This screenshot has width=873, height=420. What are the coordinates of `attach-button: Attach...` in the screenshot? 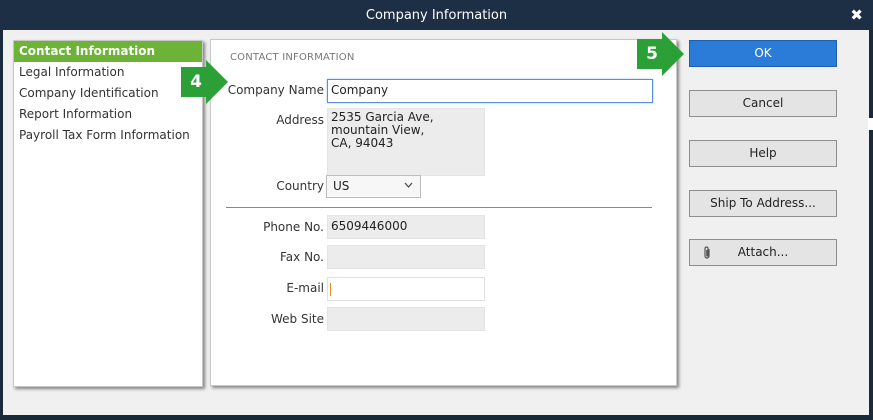 It's located at (763, 252).